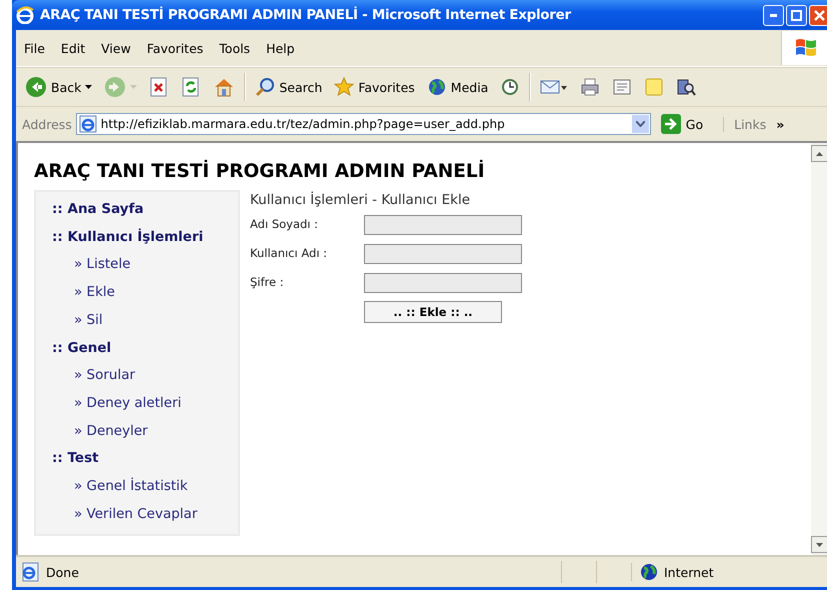 This screenshot has height=590, width=827. Describe the element at coordinates (260, 171) in the screenshot. I see `page-heading: ARAÇ TANI TESTİ PROGRAMI ADMIN PANELİ` at that location.